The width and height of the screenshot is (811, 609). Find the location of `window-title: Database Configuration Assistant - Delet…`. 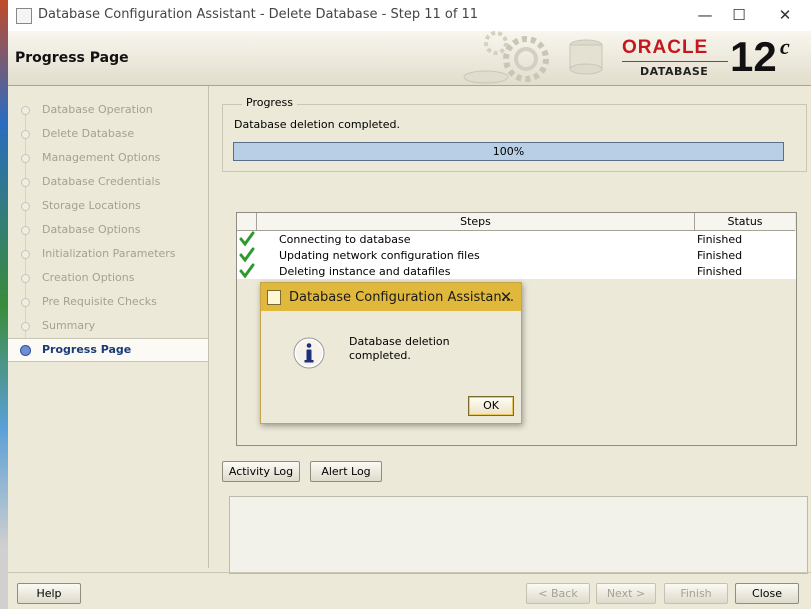

window-title: Database Configuration Assistant - Delet… is located at coordinates (258, 14).